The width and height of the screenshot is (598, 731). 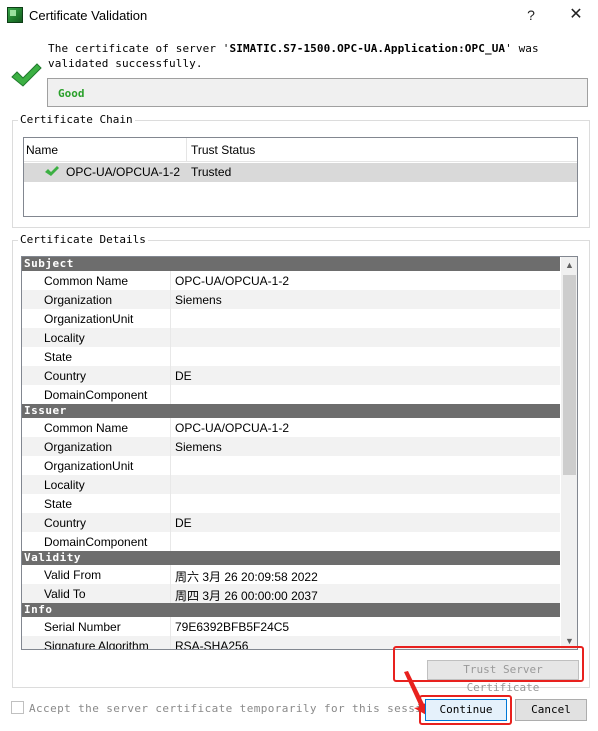 I want to click on highlight-box-continue, so click(x=465, y=710).